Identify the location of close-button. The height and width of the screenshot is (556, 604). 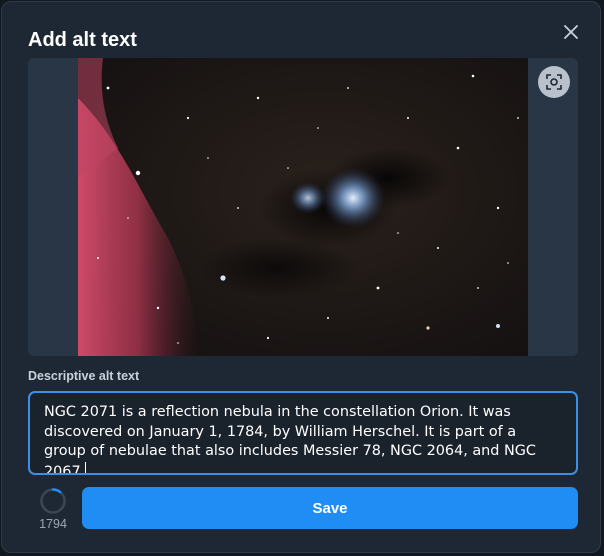
(571, 32).